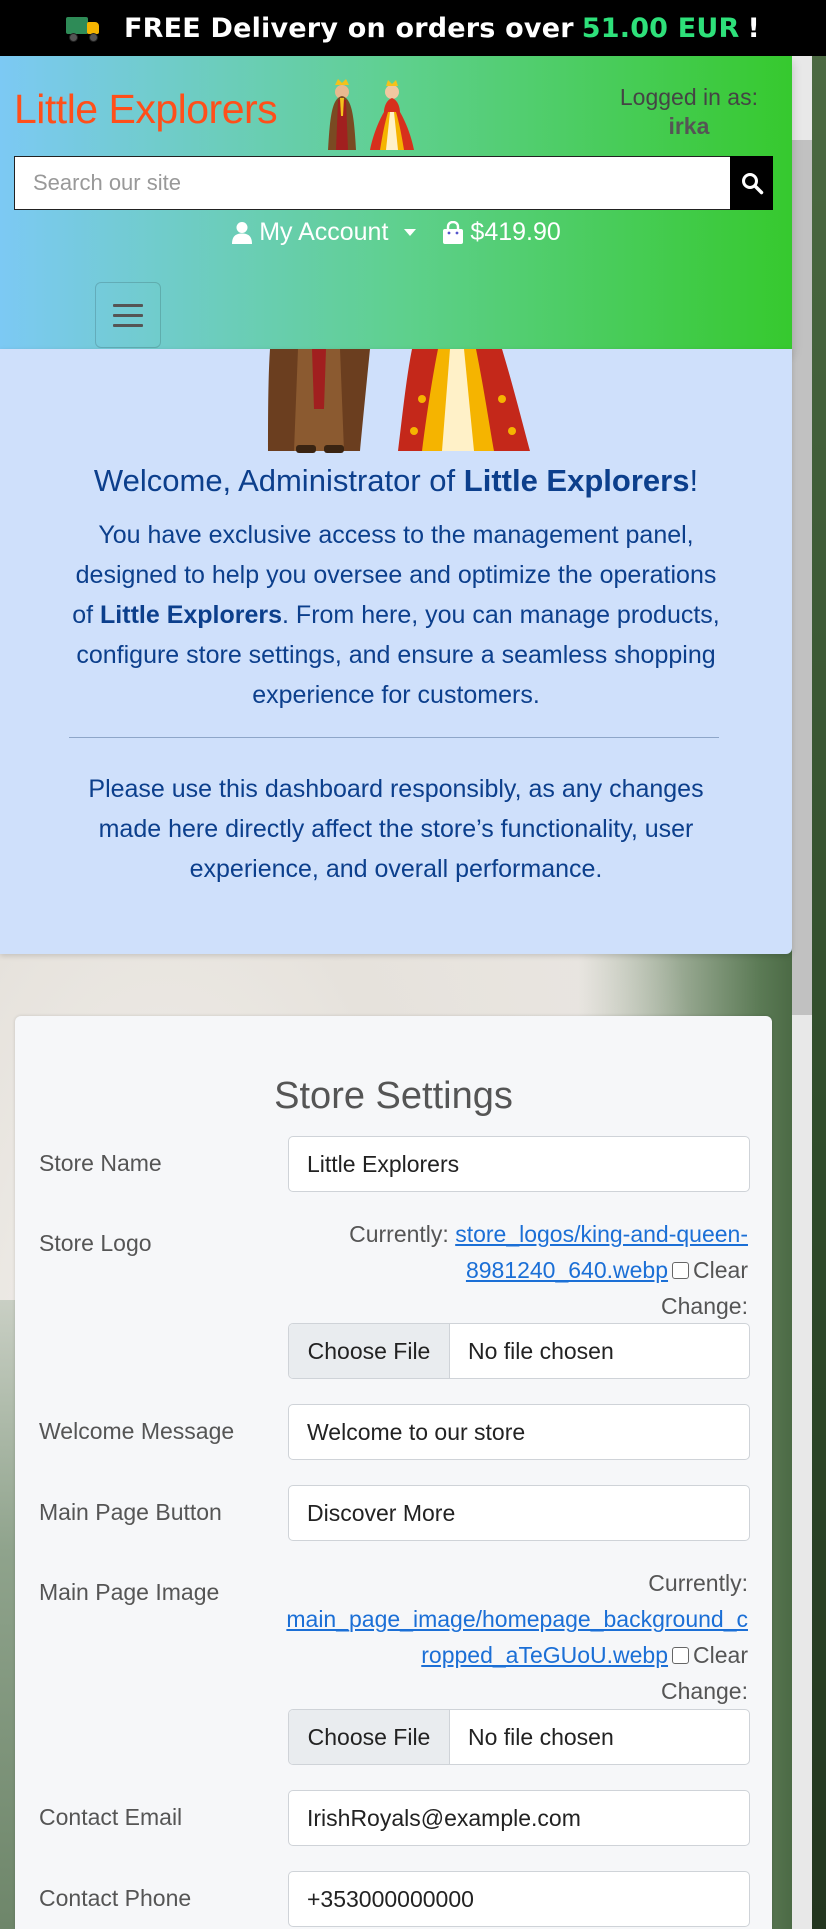 This screenshot has width=826, height=1929. I want to click on contact-phone-label: Contact Phone, so click(115, 1898).